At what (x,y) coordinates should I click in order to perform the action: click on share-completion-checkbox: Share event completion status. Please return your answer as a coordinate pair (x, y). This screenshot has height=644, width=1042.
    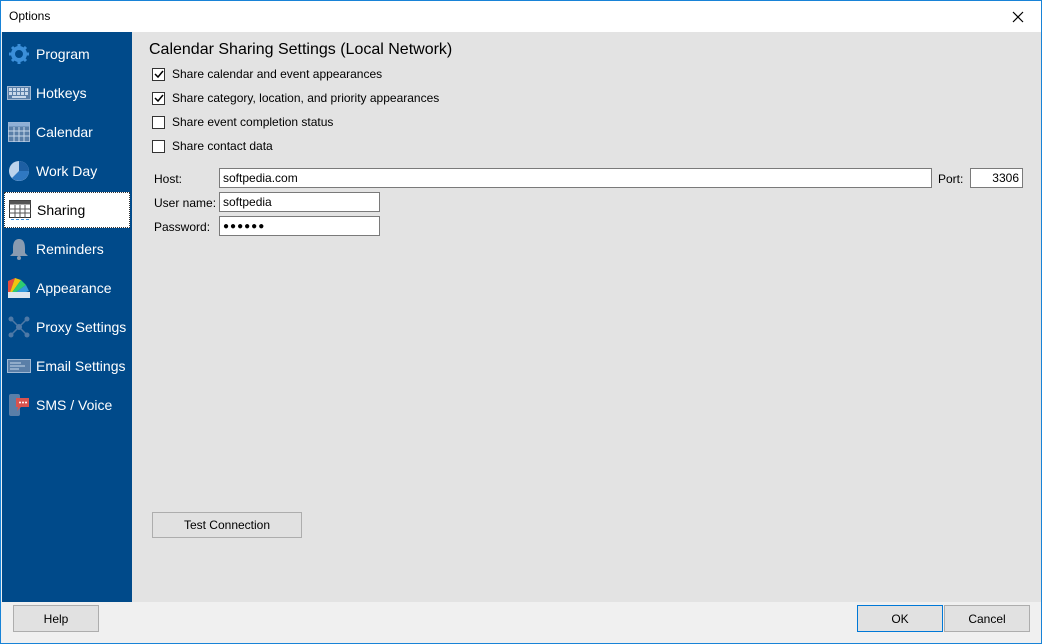
    Looking at the image, I should click on (242, 122).